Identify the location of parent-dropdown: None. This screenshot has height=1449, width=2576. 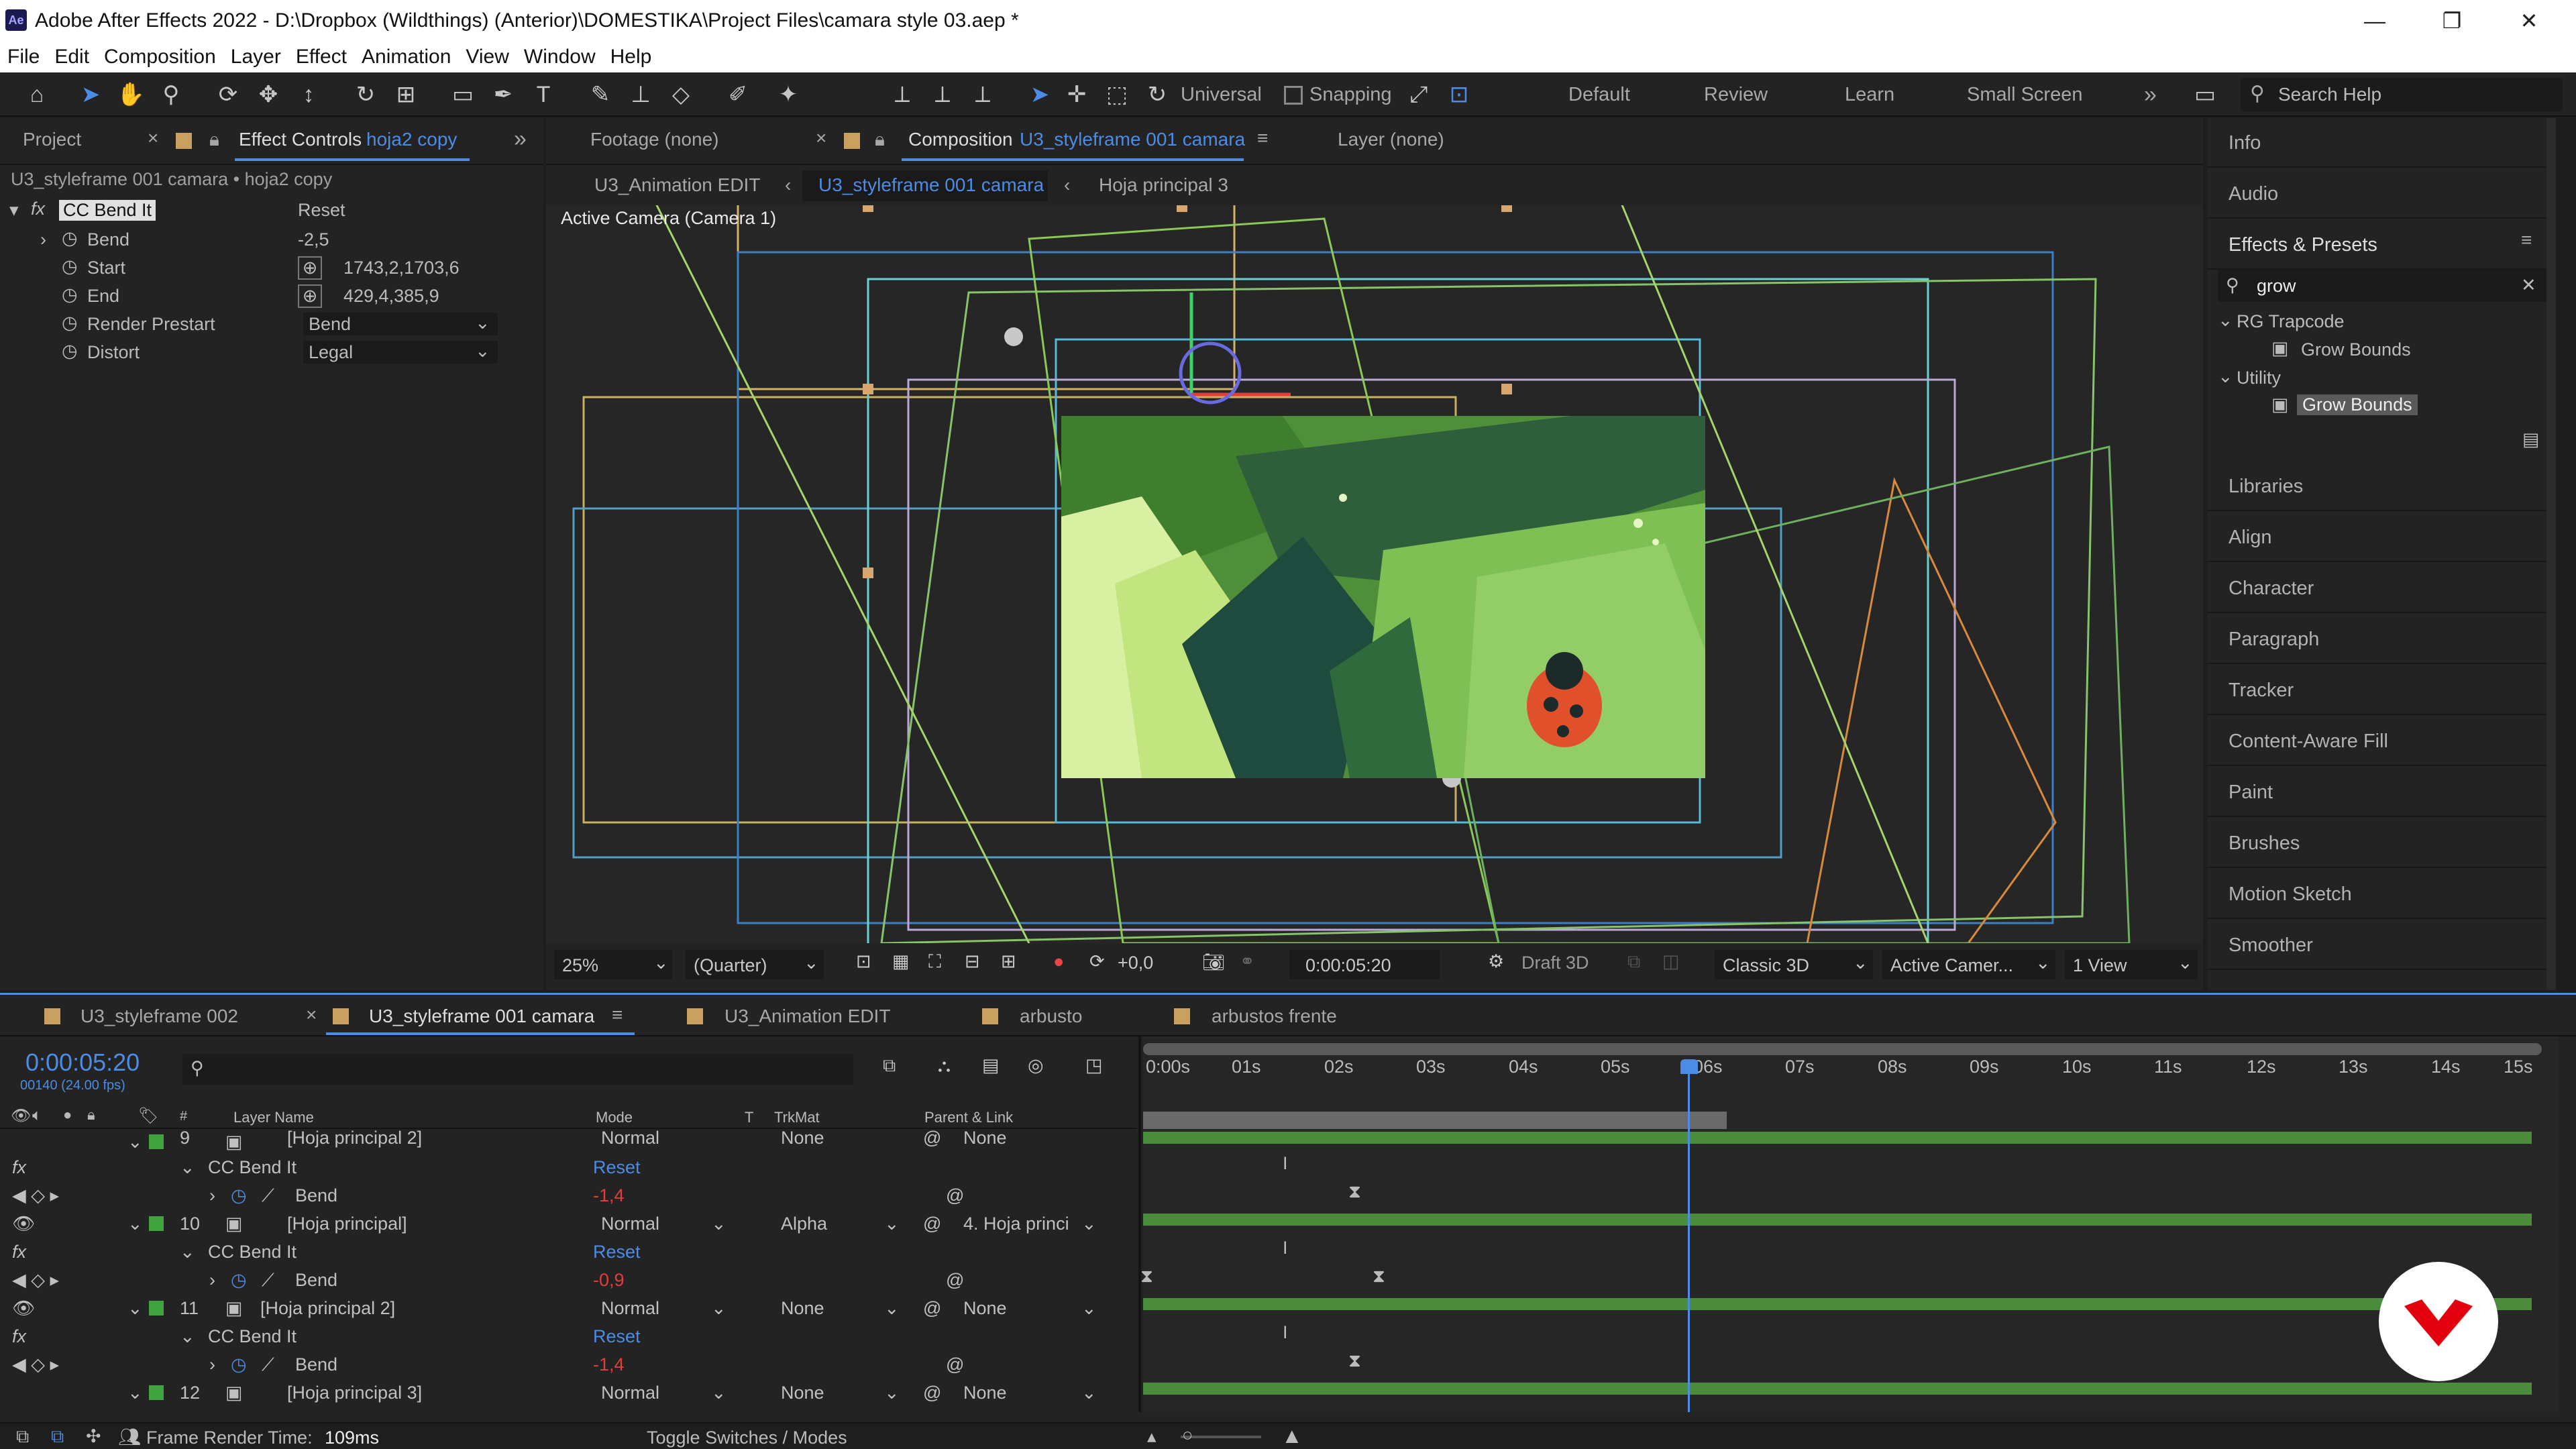
(985, 1393).